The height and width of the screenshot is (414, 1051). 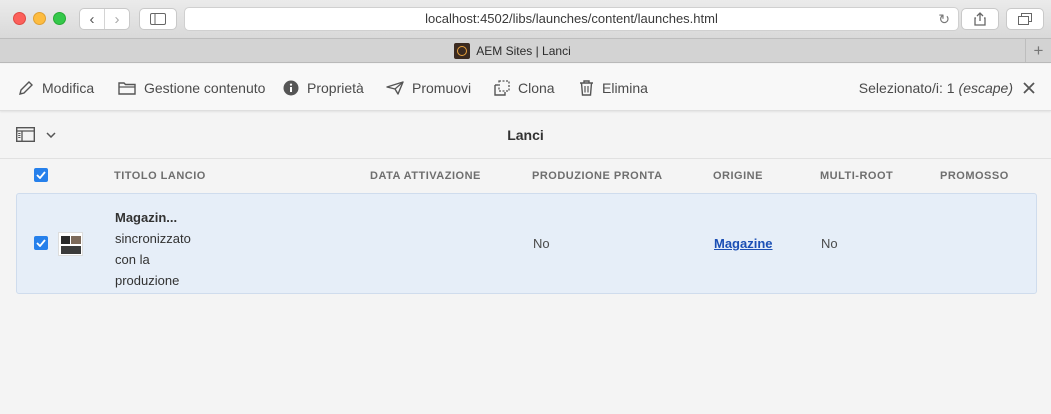 I want to click on close-window-button, so click(x=19, y=18).